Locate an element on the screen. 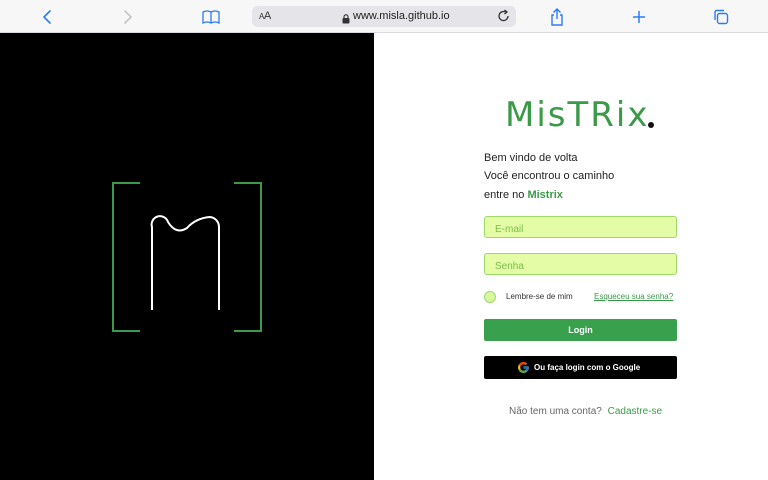  new-tab-icon is located at coordinates (639, 17).